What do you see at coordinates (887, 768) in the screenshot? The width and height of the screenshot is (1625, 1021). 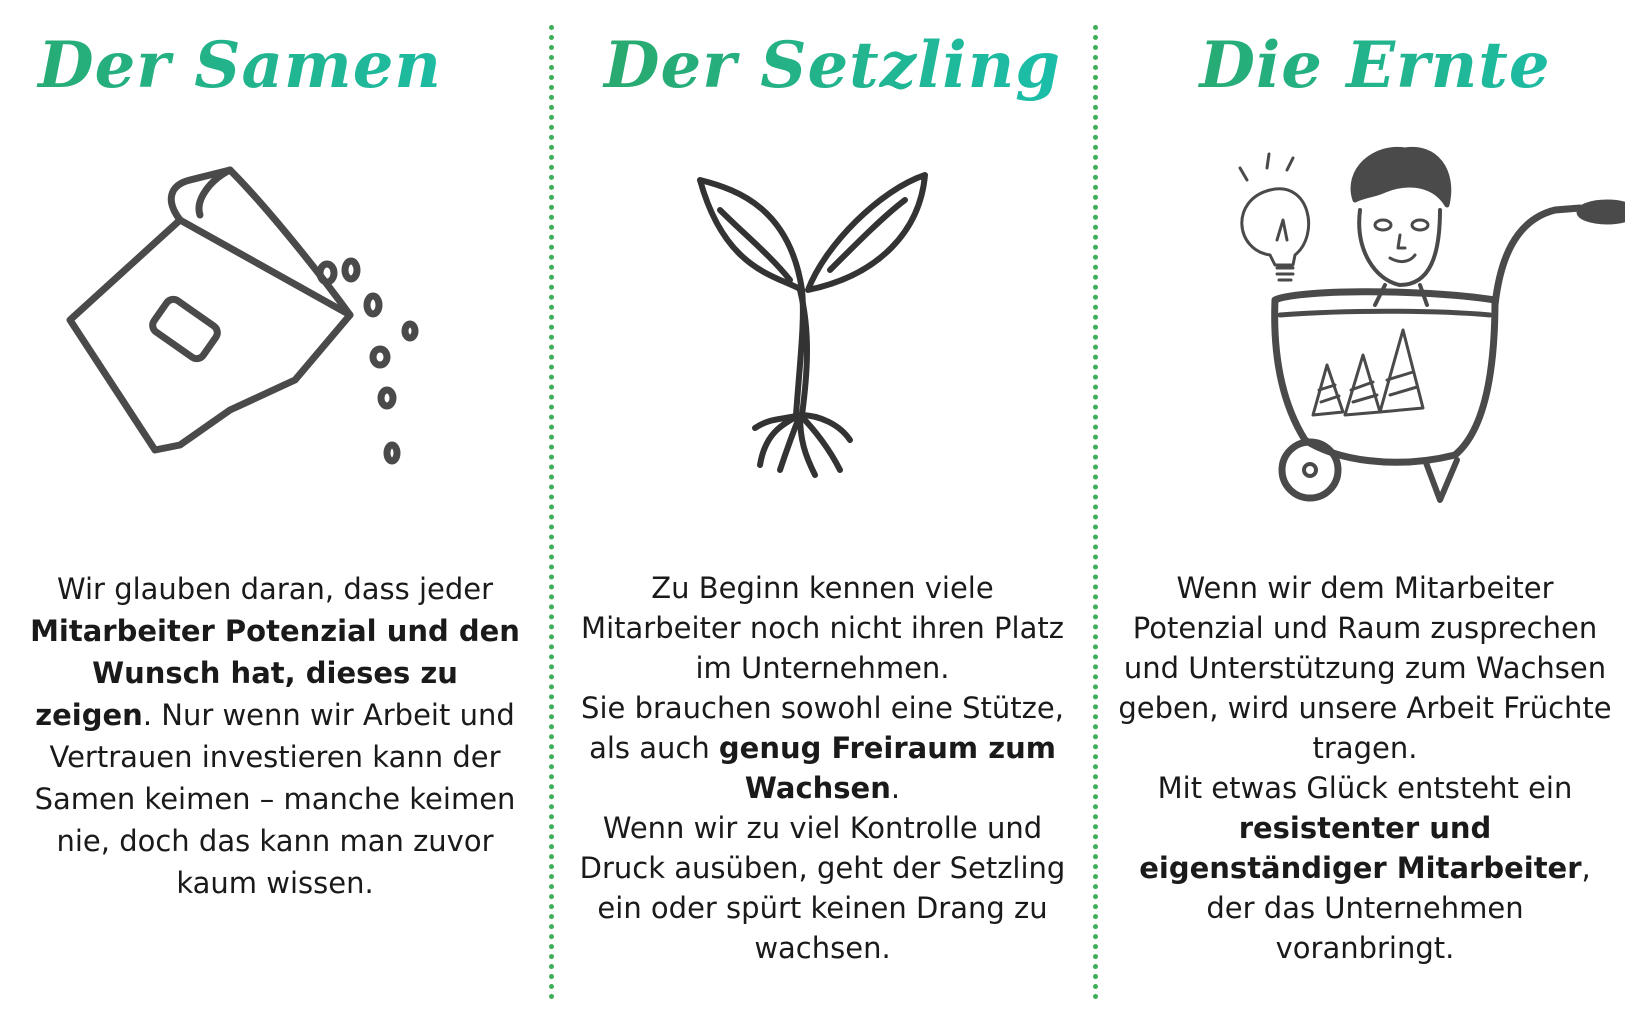 I see `text-bold-segment: genug Freiraum zum Wachsen` at bounding box center [887, 768].